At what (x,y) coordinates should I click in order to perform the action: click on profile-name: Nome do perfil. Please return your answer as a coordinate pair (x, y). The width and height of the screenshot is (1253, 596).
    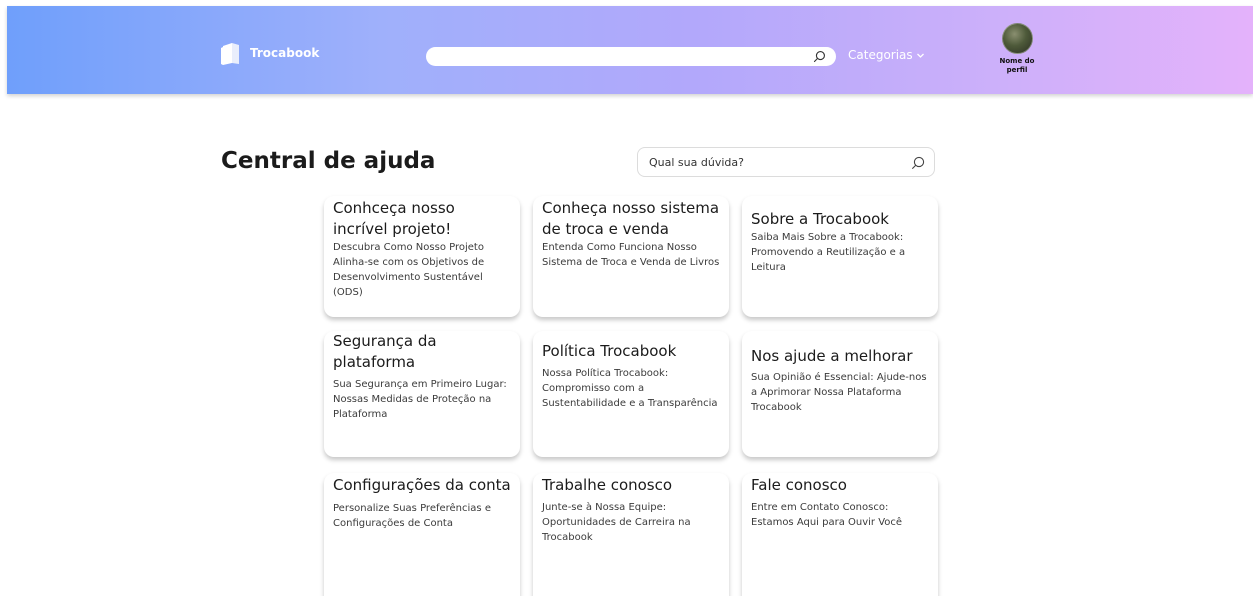
    Looking at the image, I should click on (1017, 65).